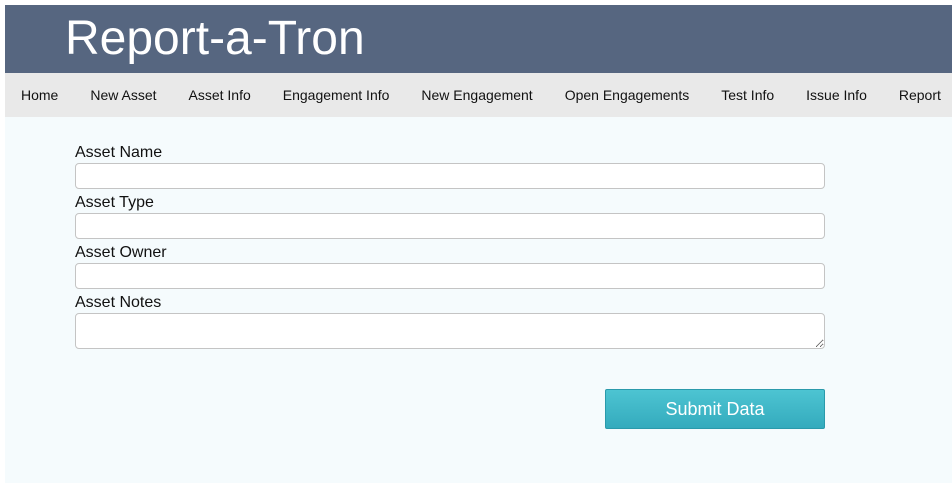 This screenshot has height=483, width=952. I want to click on asset-name-label: Asset Name, so click(119, 152).